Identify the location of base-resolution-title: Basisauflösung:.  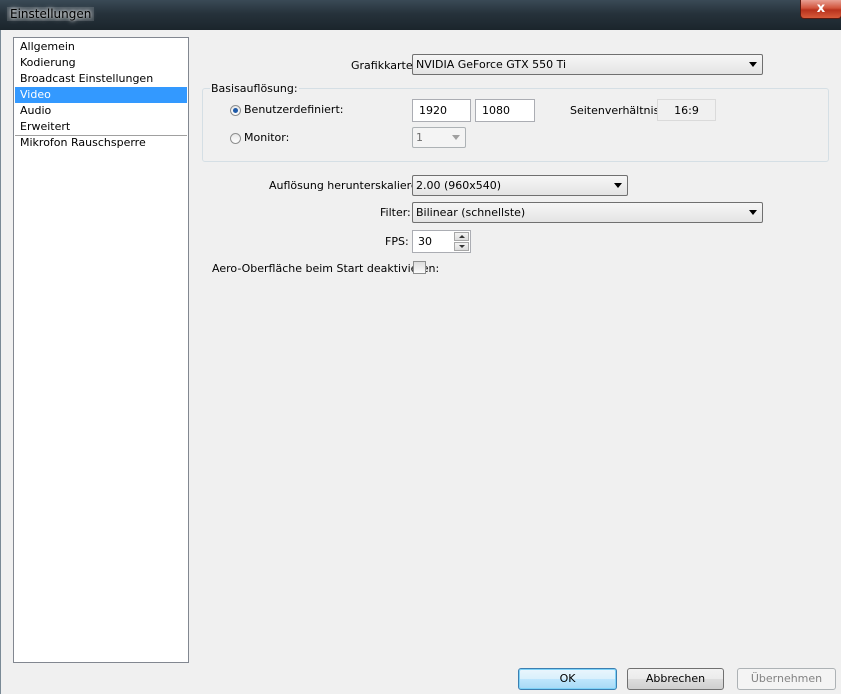
(254, 88).